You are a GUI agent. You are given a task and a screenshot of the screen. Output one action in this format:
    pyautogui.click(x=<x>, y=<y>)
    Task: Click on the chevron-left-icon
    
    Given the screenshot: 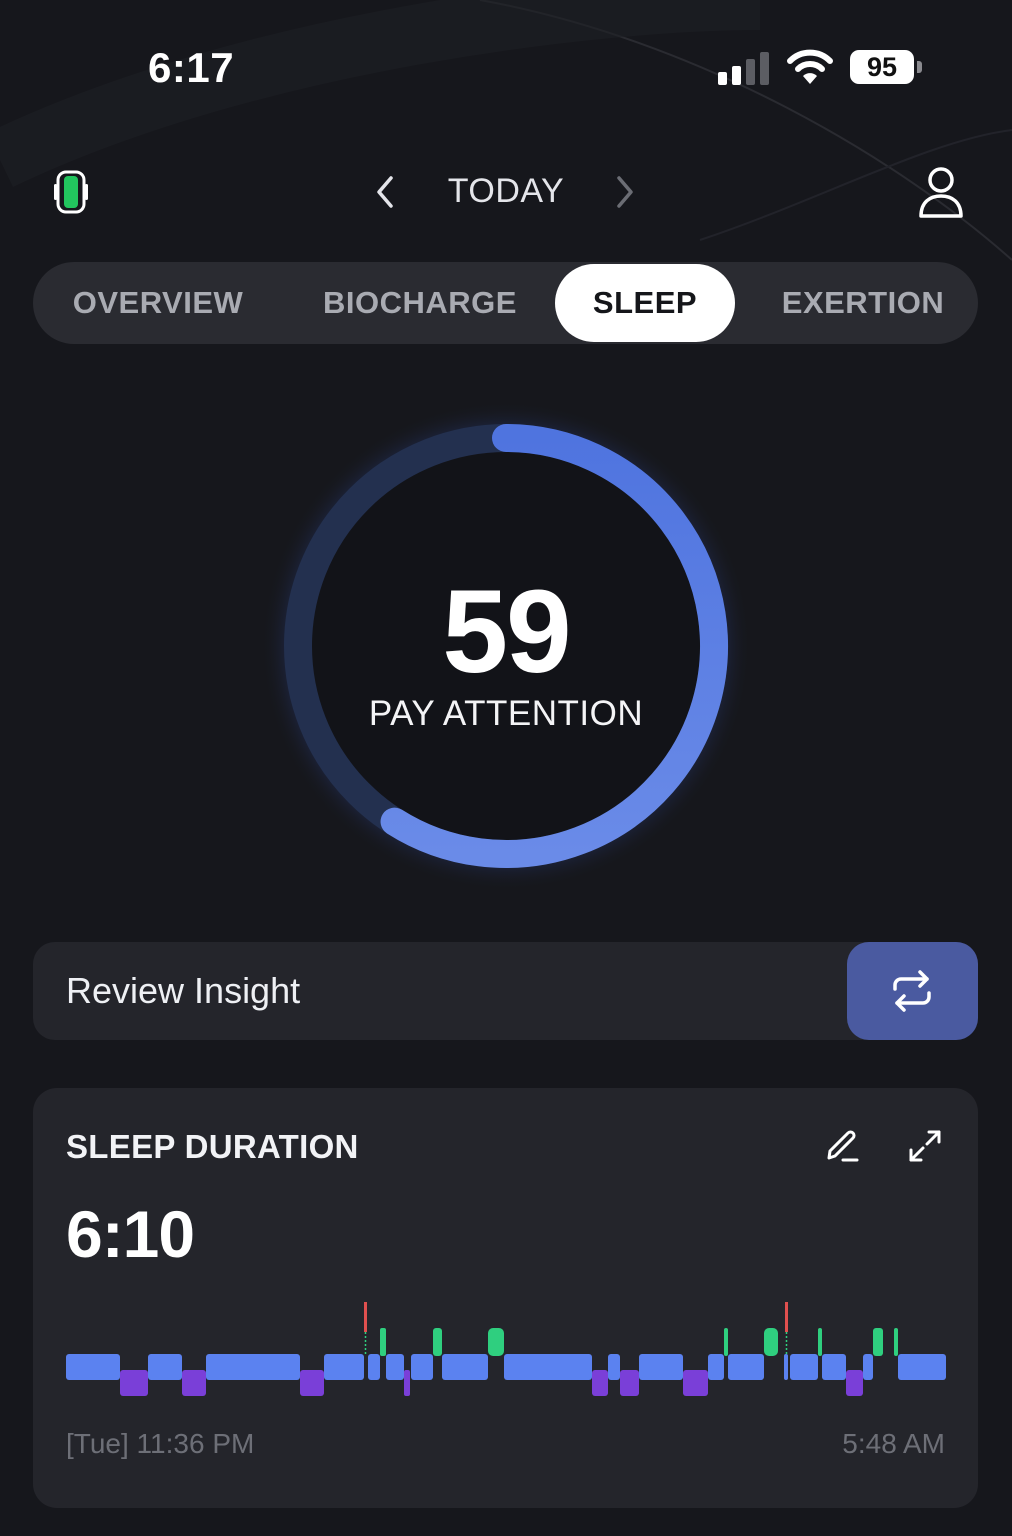 What is the action you would take?
    pyautogui.click(x=385, y=192)
    